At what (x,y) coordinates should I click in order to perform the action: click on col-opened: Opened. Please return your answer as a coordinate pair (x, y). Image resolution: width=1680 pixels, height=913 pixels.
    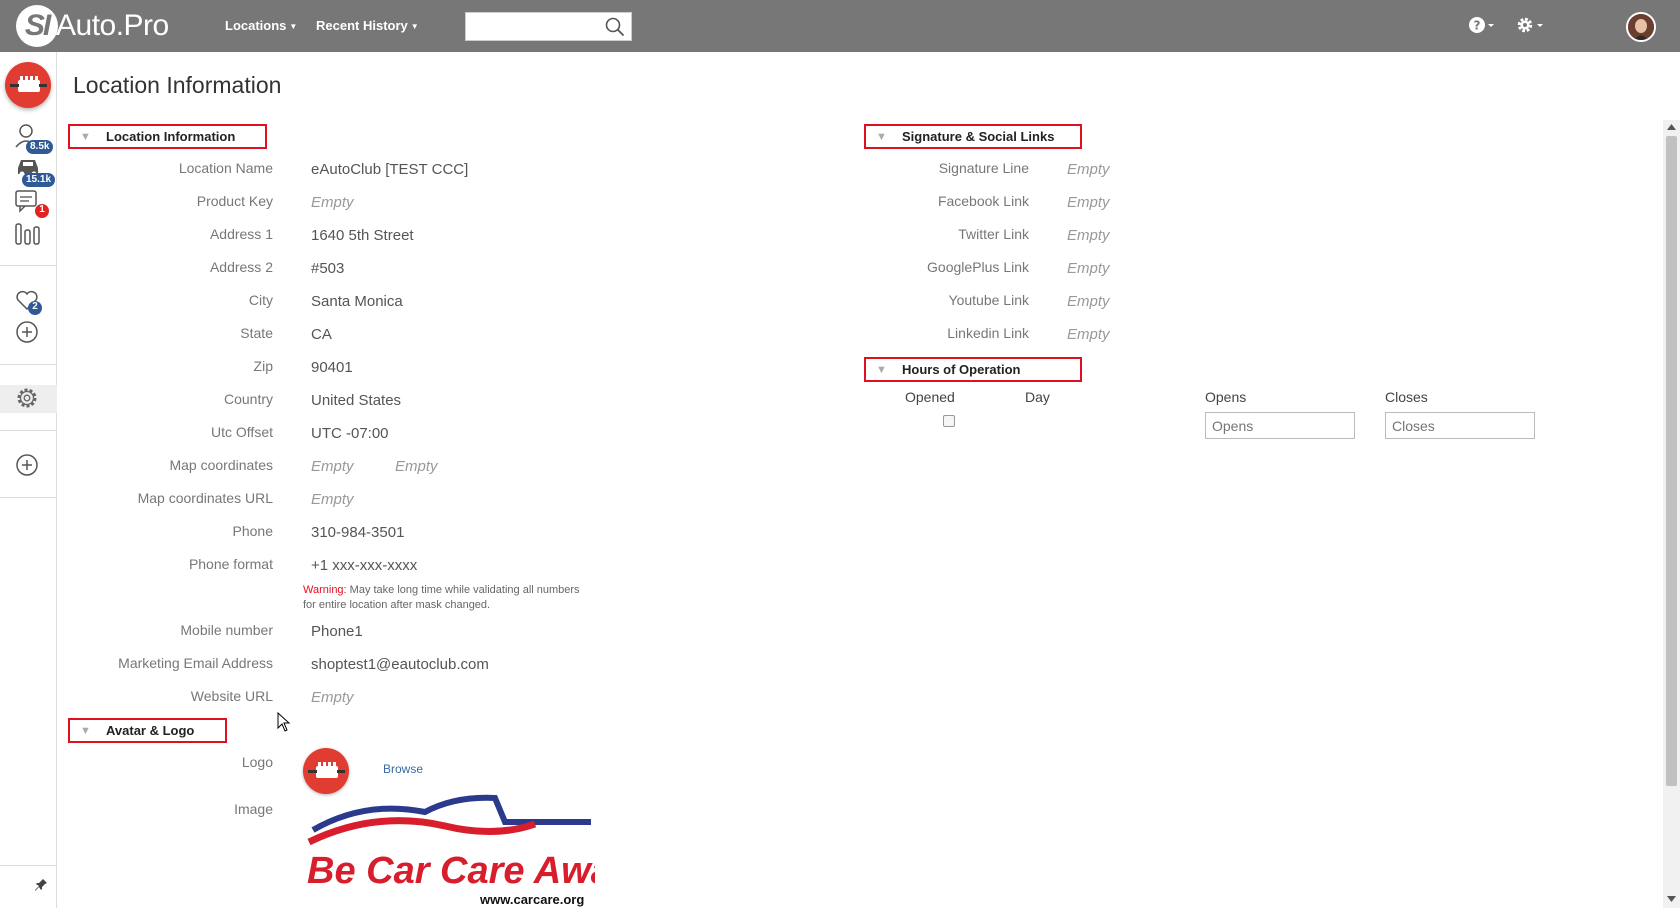
    Looking at the image, I should click on (930, 397).